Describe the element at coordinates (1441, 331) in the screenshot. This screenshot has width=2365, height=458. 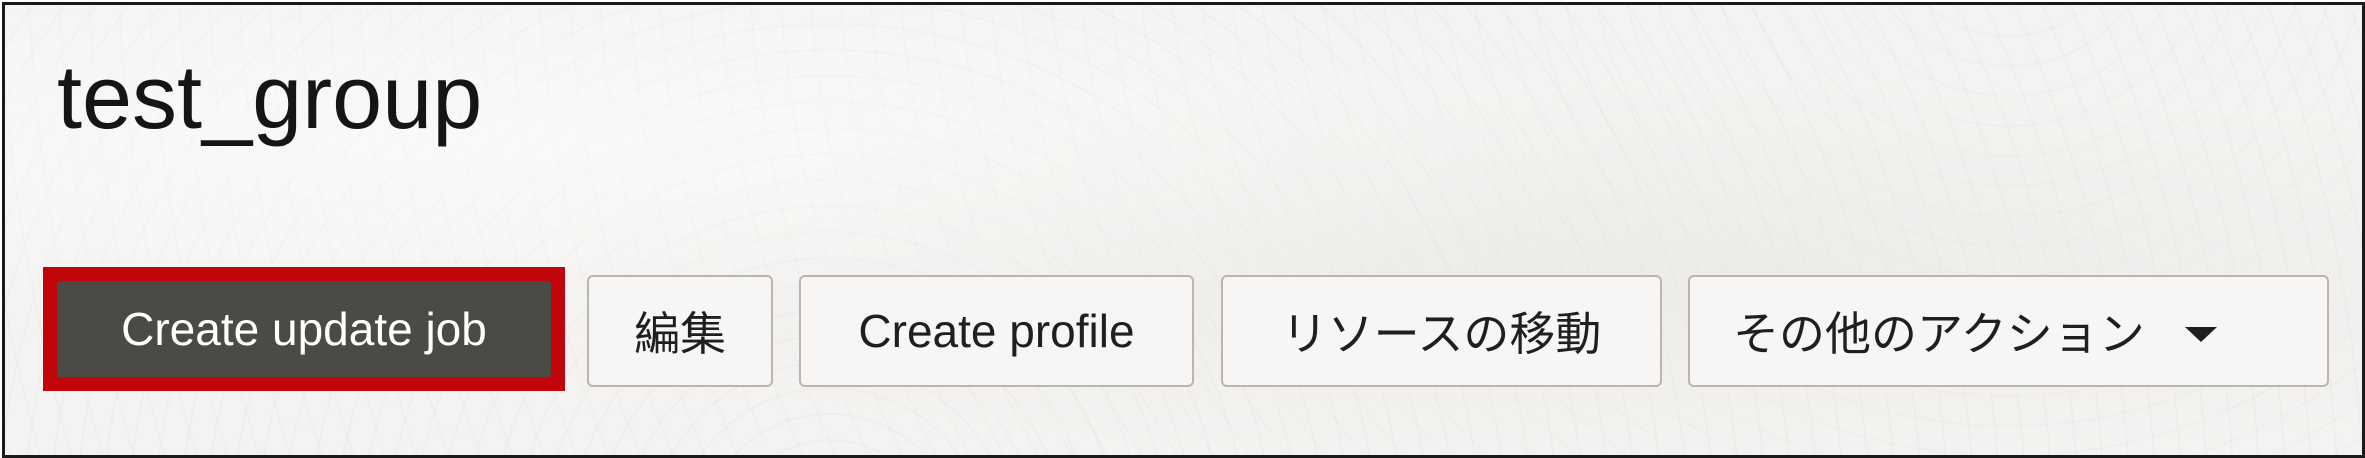
I see `move-resource-button: リソースの移動` at that location.